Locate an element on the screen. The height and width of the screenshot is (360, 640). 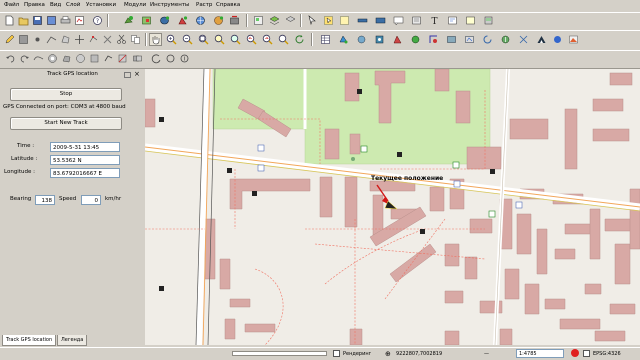
menu-tools: Инструменты is located at coordinates (169, 5).